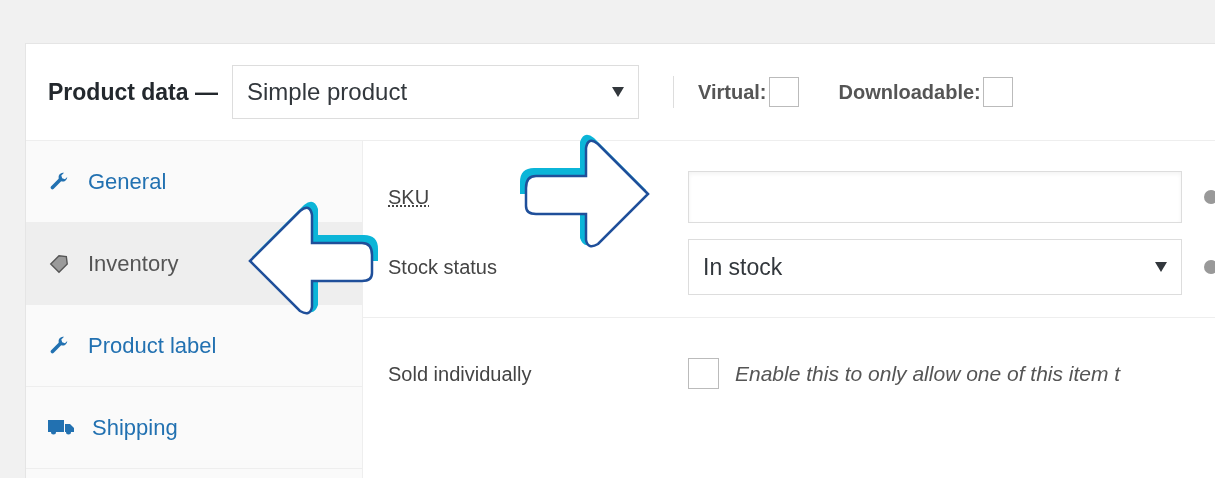 Image resolution: width=1215 pixels, height=478 pixels. I want to click on option-label: Virtual:, so click(732, 92).